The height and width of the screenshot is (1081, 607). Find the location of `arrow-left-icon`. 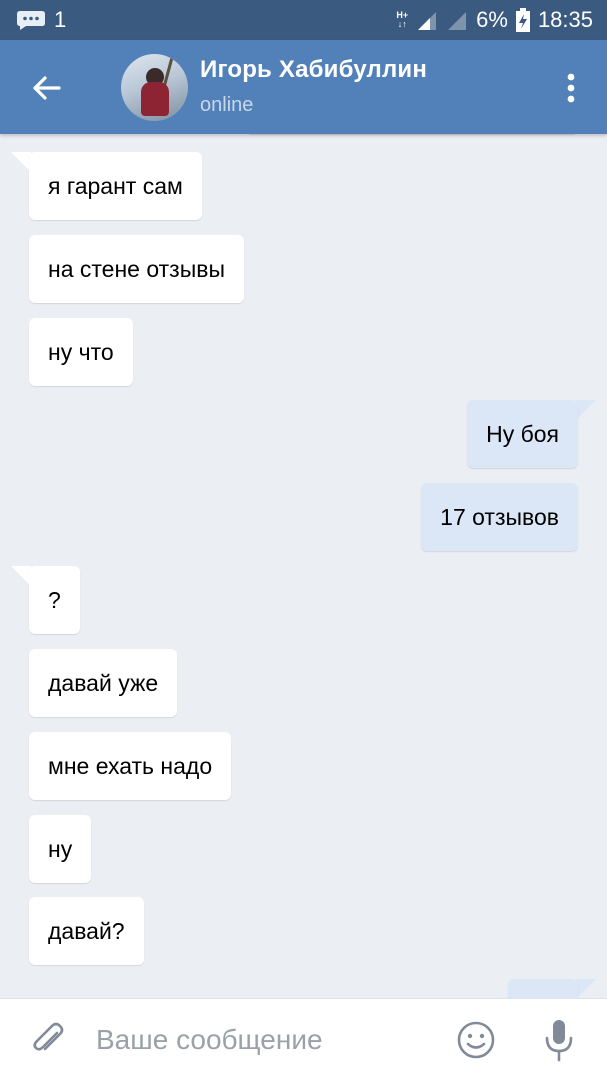

arrow-left-icon is located at coordinates (46, 88).